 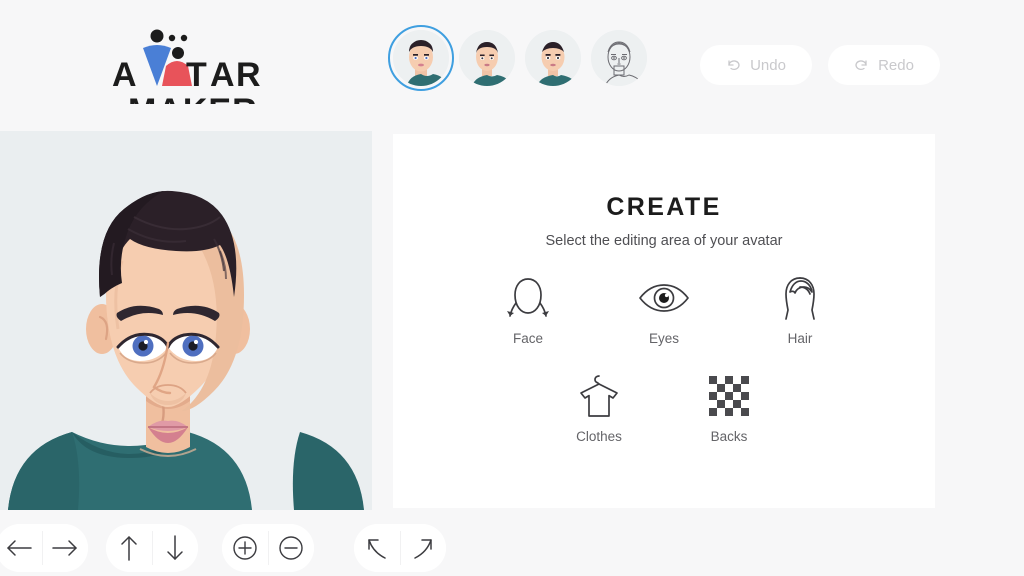 I want to click on logo-graphic: A T A R MAKER, so click(x=187, y=79).